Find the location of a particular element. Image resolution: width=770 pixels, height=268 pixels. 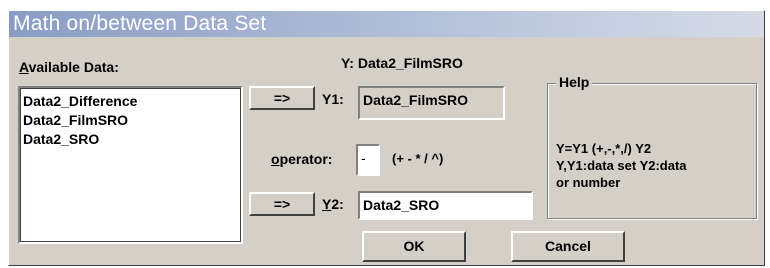

ok-button: OK is located at coordinates (414, 246).